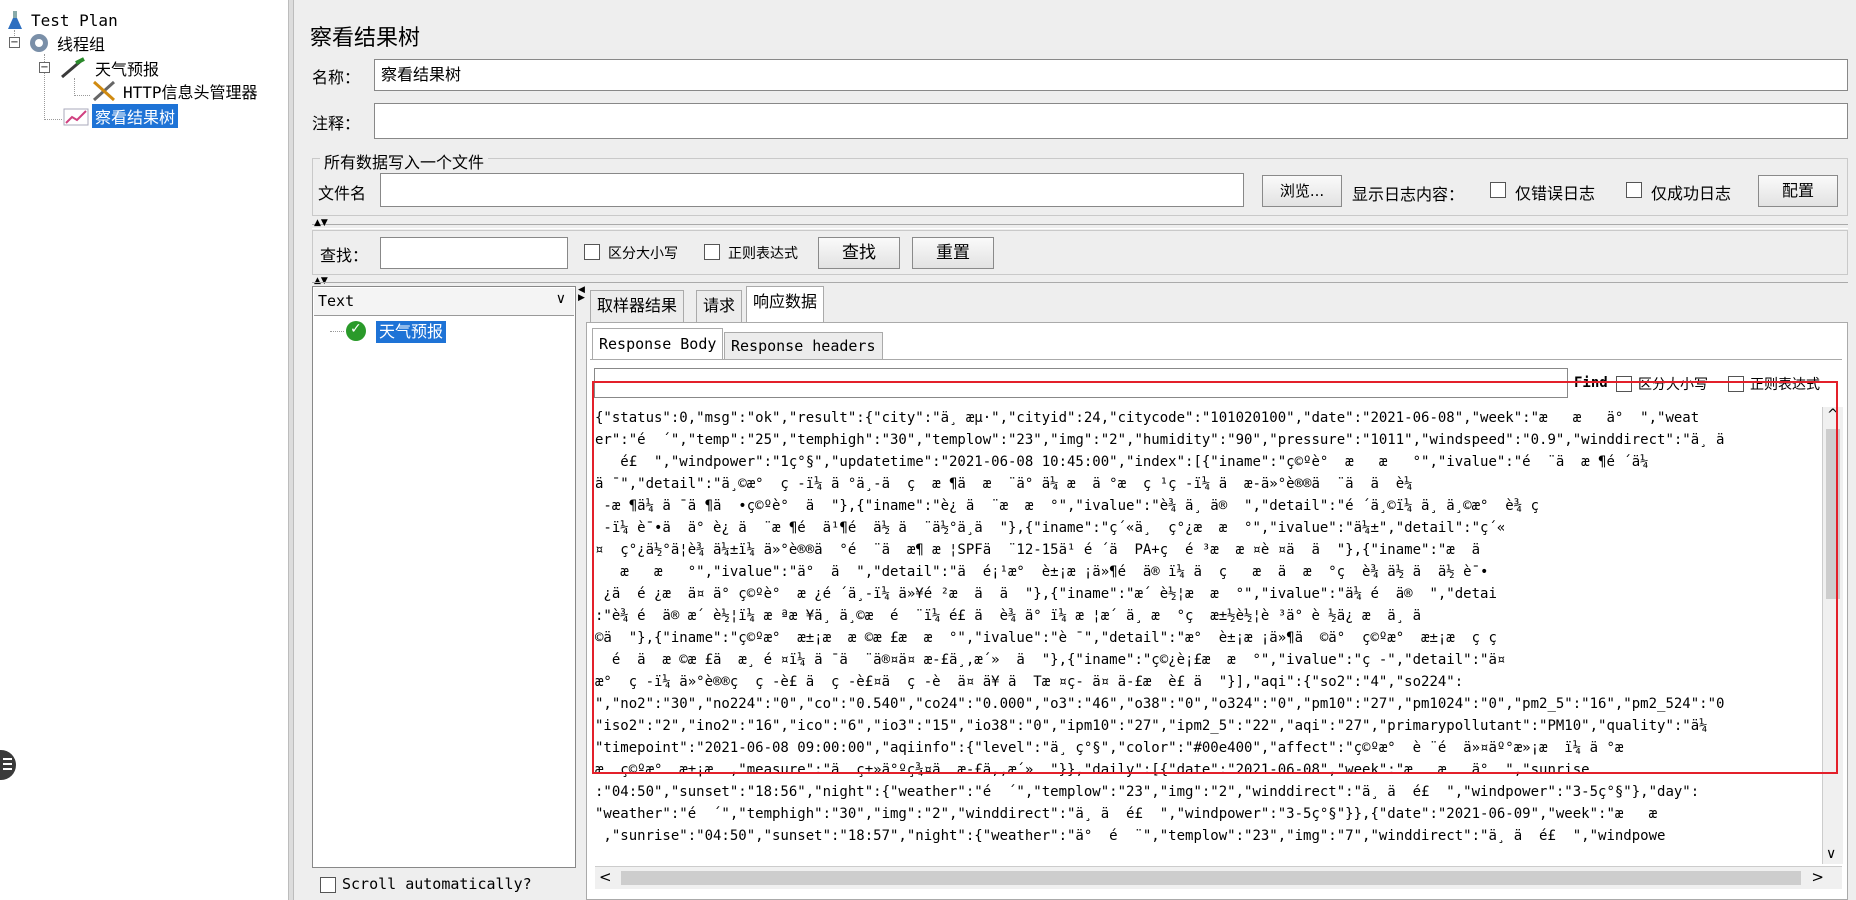 The height and width of the screenshot is (900, 1856). What do you see at coordinates (785, 304) in the screenshot?
I see `tab-response-data: 响应数据` at bounding box center [785, 304].